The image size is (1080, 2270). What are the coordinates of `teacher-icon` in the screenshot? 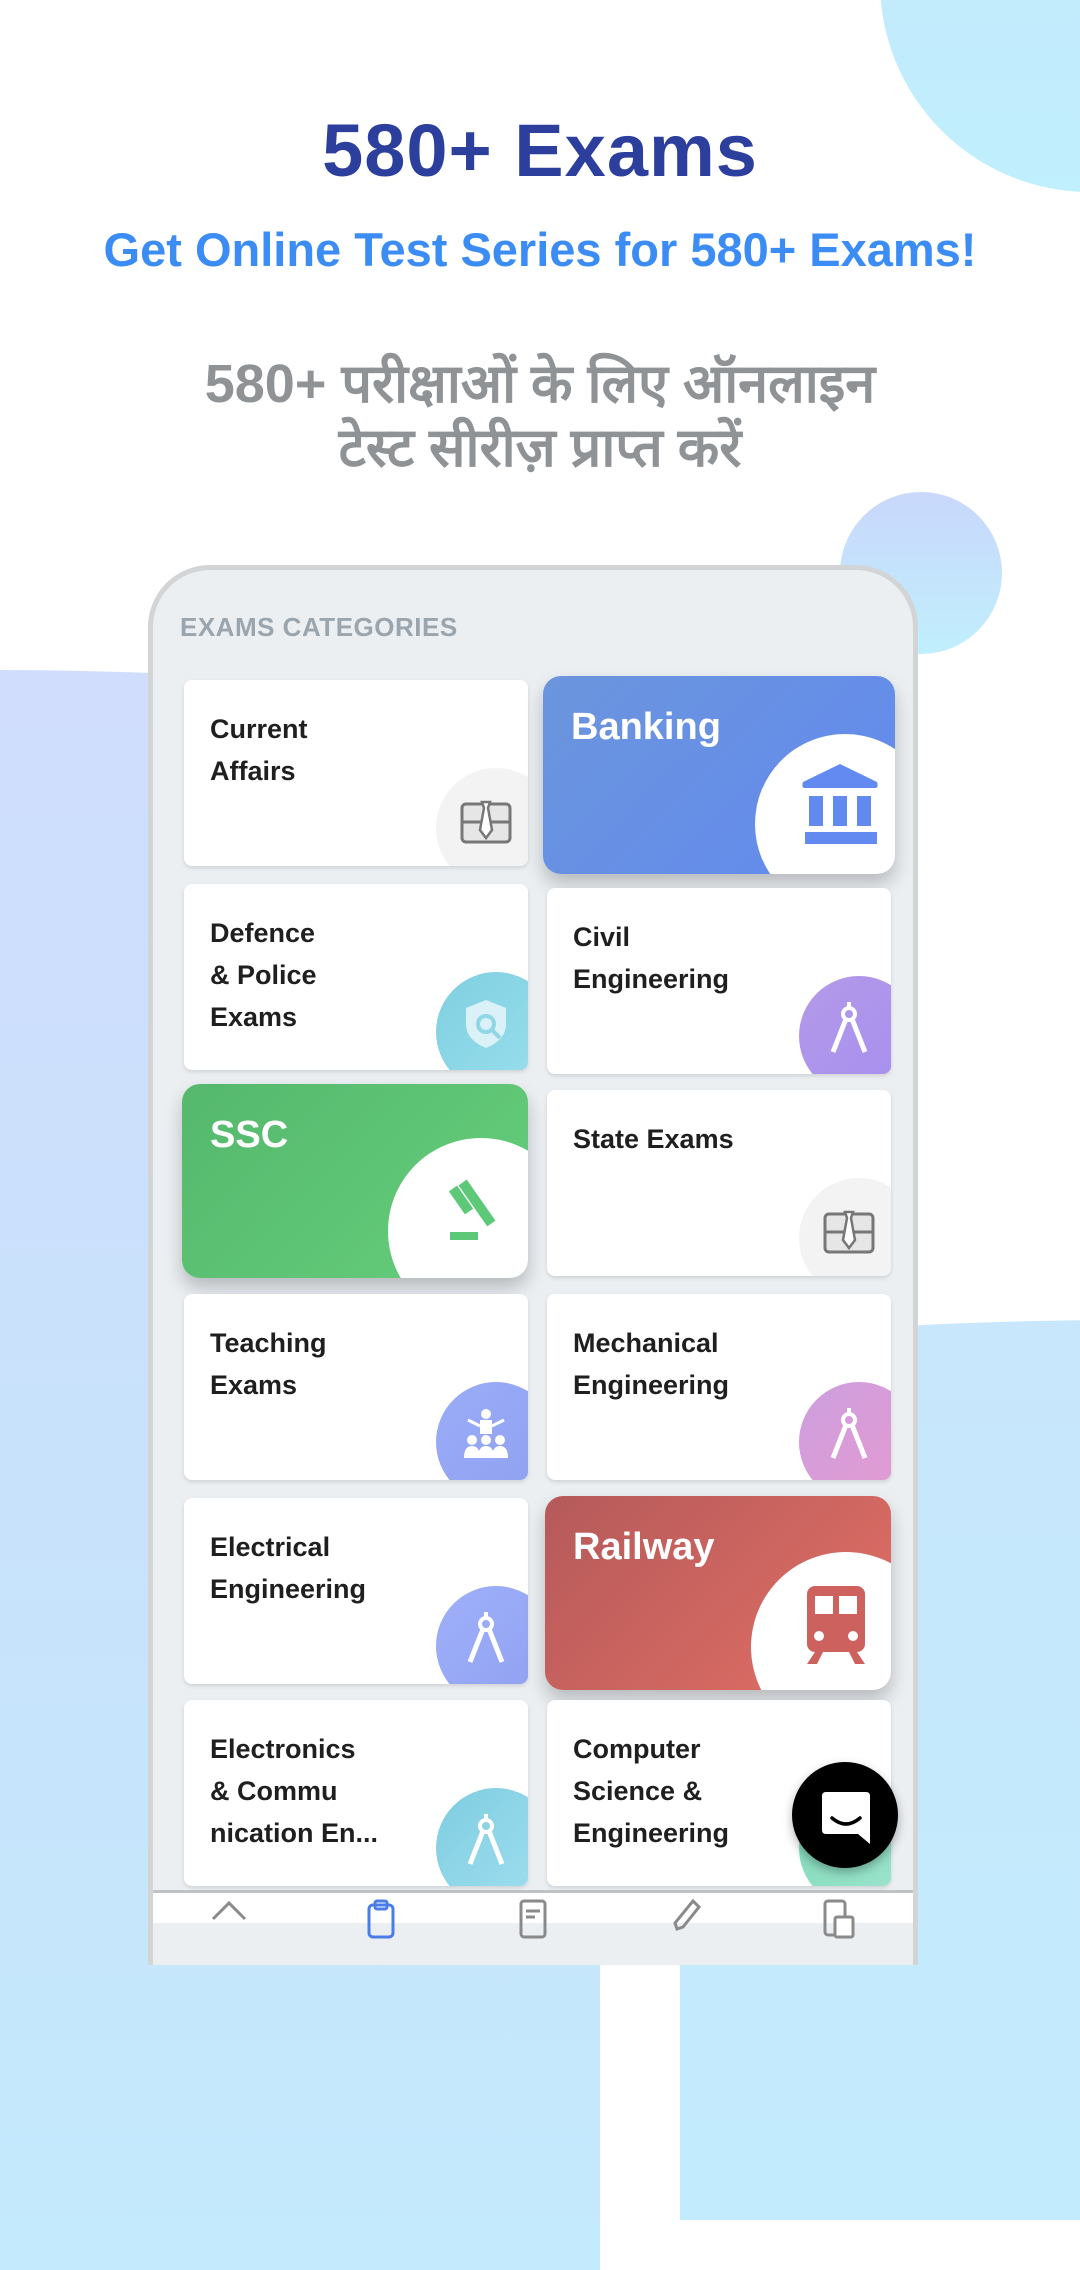 It's located at (482, 1431).